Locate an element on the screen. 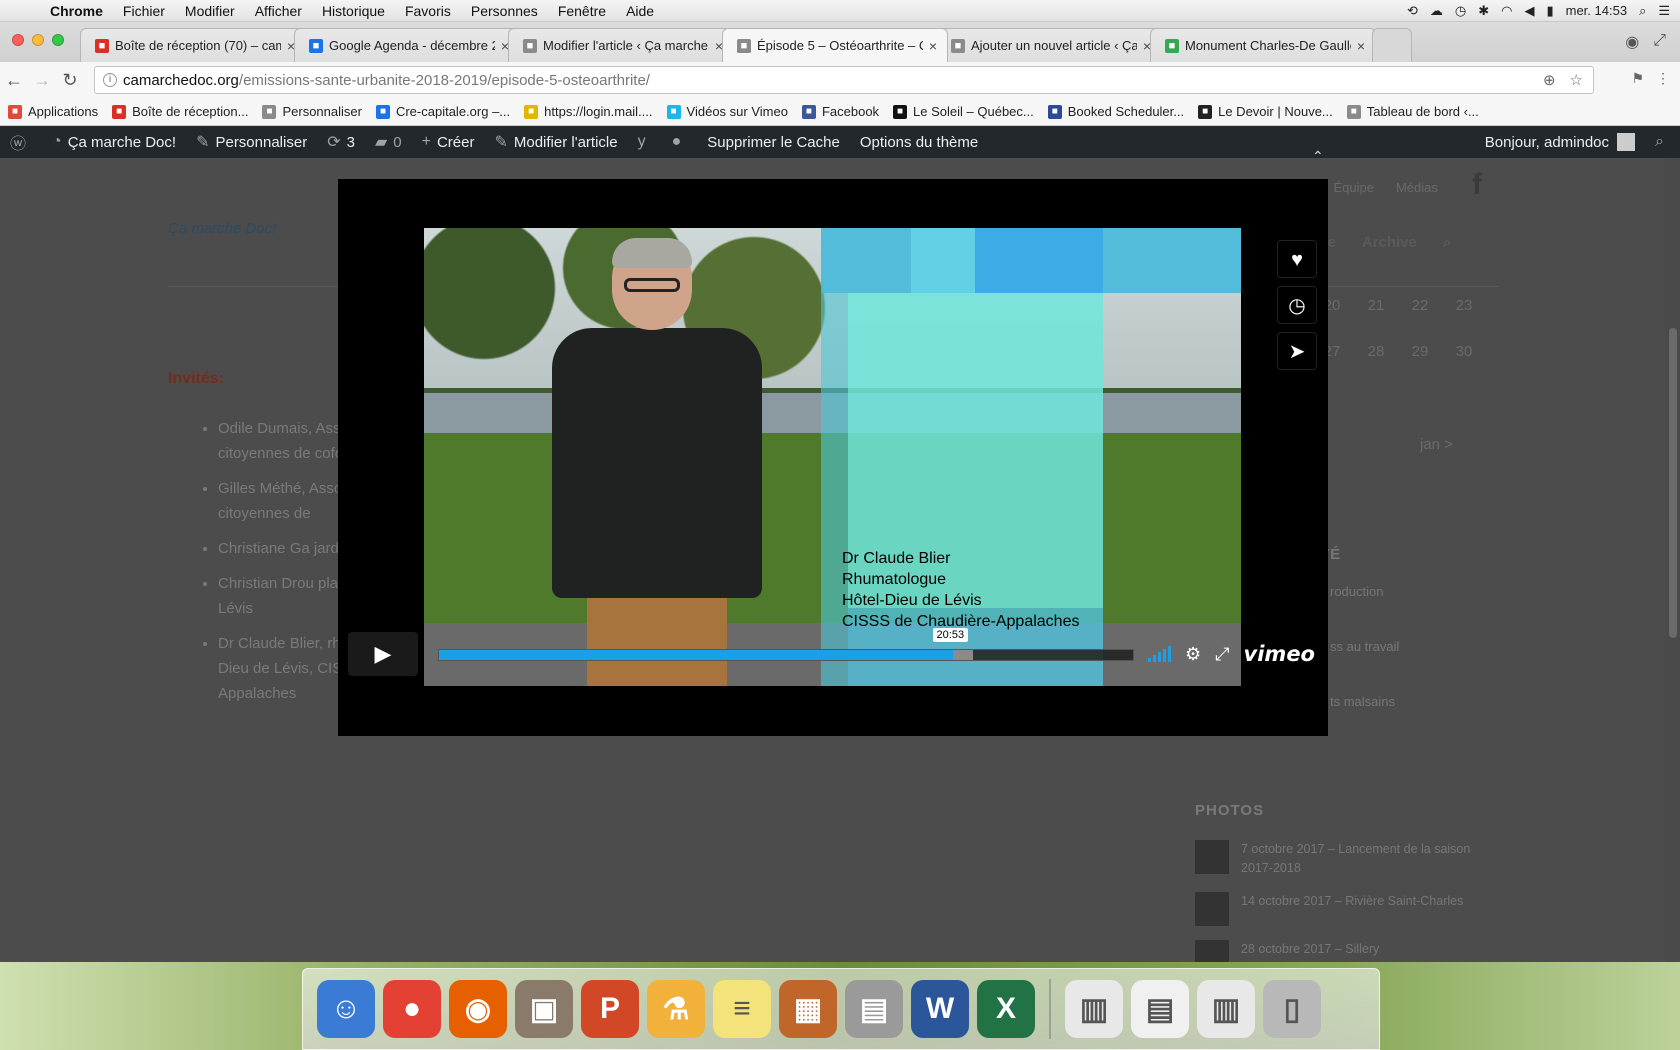 The image size is (1680, 1050). progress-bar: 20:53 is located at coordinates (786, 644).